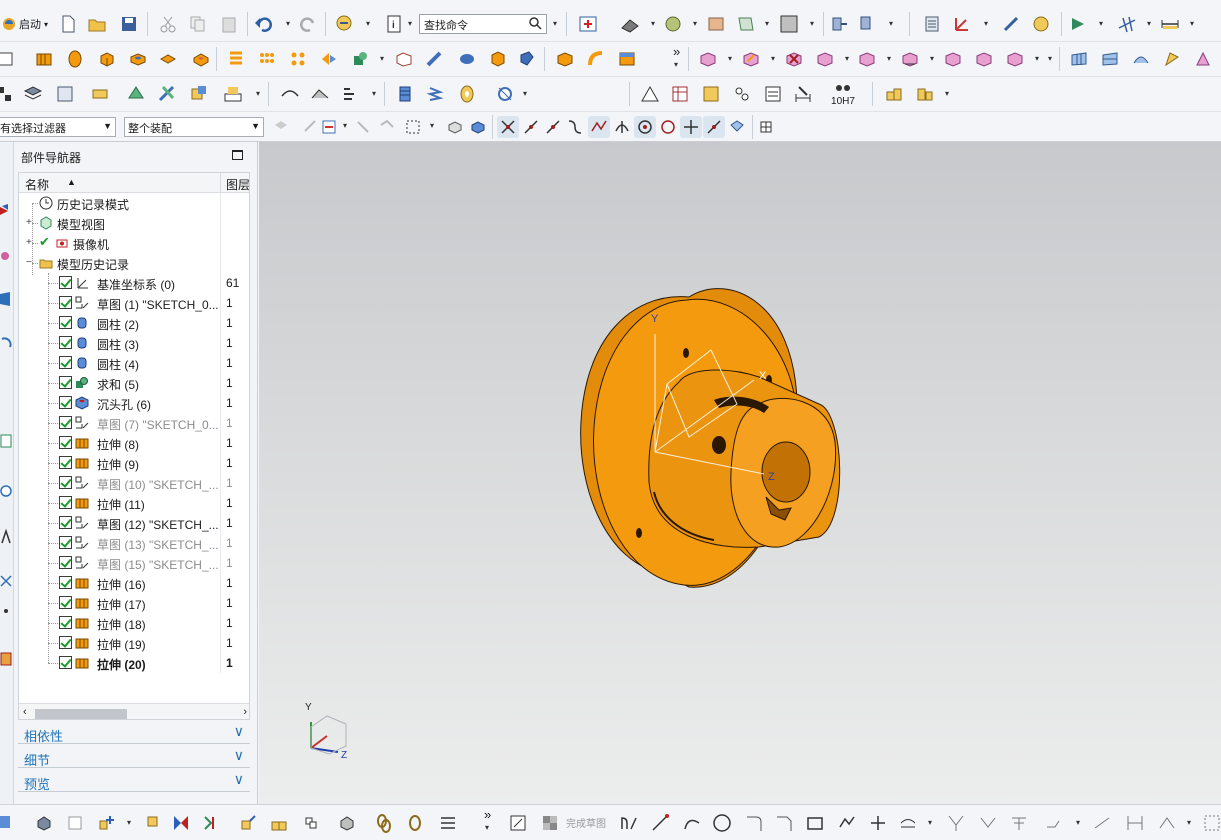 Image resolution: width=1221 pixels, height=840 pixels. I want to click on render-style-icon, so click(630, 24).